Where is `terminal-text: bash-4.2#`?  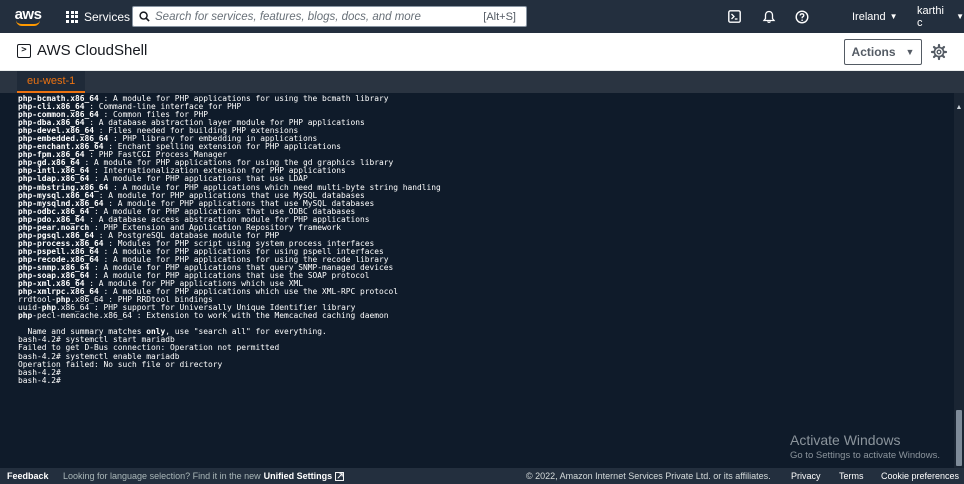
terminal-text: bash-4.2# is located at coordinates (39, 380).